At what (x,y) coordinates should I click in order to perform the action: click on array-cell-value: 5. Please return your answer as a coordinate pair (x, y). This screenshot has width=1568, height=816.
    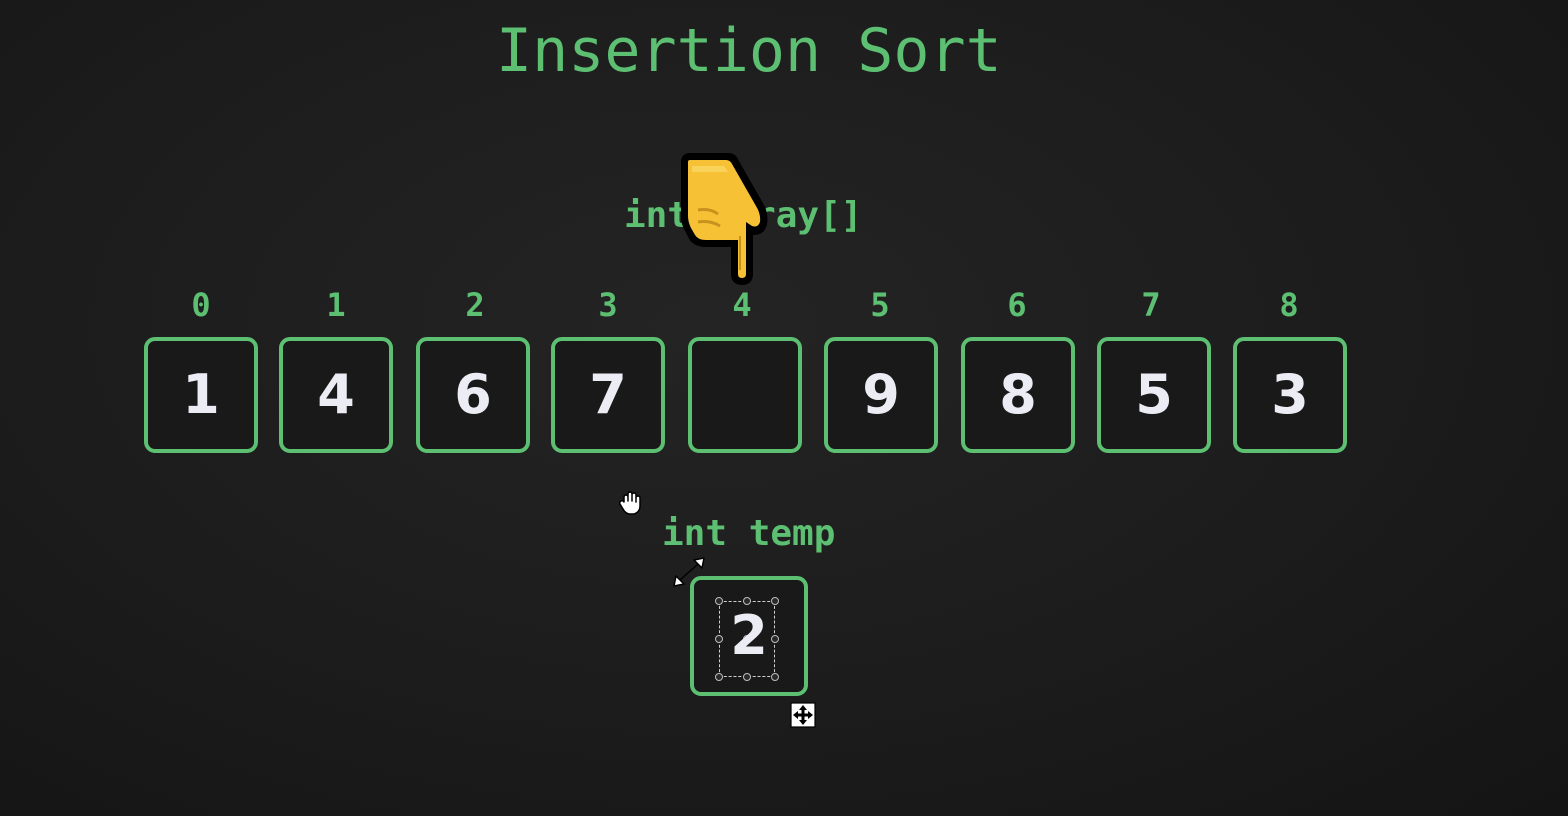
    Looking at the image, I should click on (1154, 394).